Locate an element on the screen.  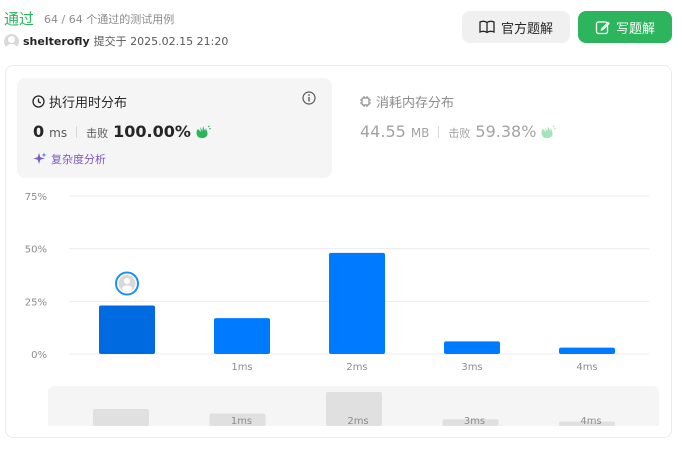
official-solution-button: 官方题解 is located at coordinates (516, 27).